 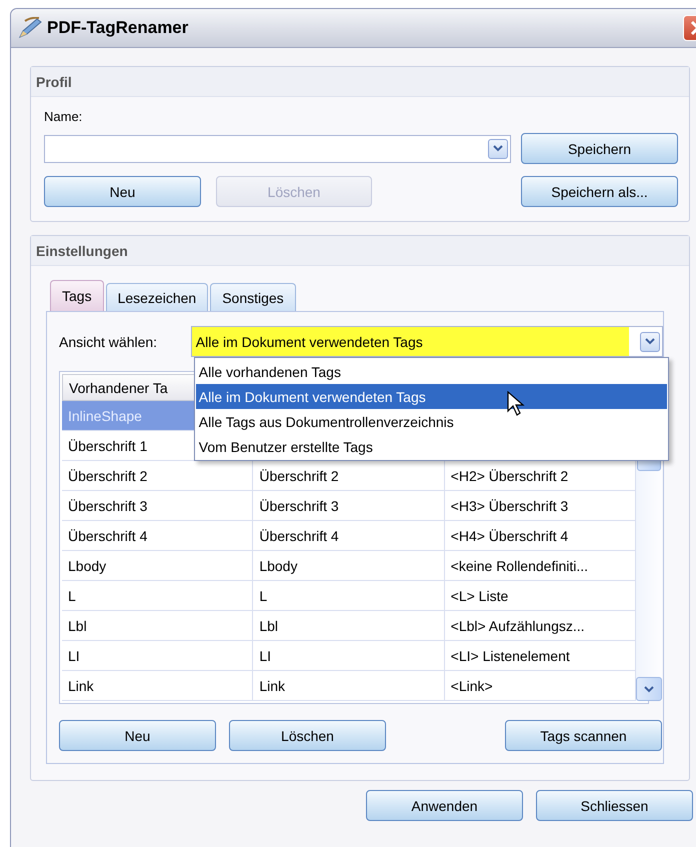 I want to click on tab: Tags, so click(x=77, y=295).